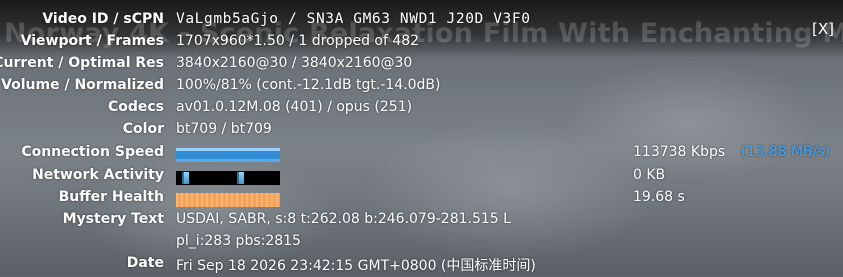 The height and width of the screenshot is (277, 843). What do you see at coordinates (308, 85) in the screenshot?
I see `volume-value: 100%/81% (cont.-12.1dB tgt.-14.0dB)` at bounding box center [308, 85].